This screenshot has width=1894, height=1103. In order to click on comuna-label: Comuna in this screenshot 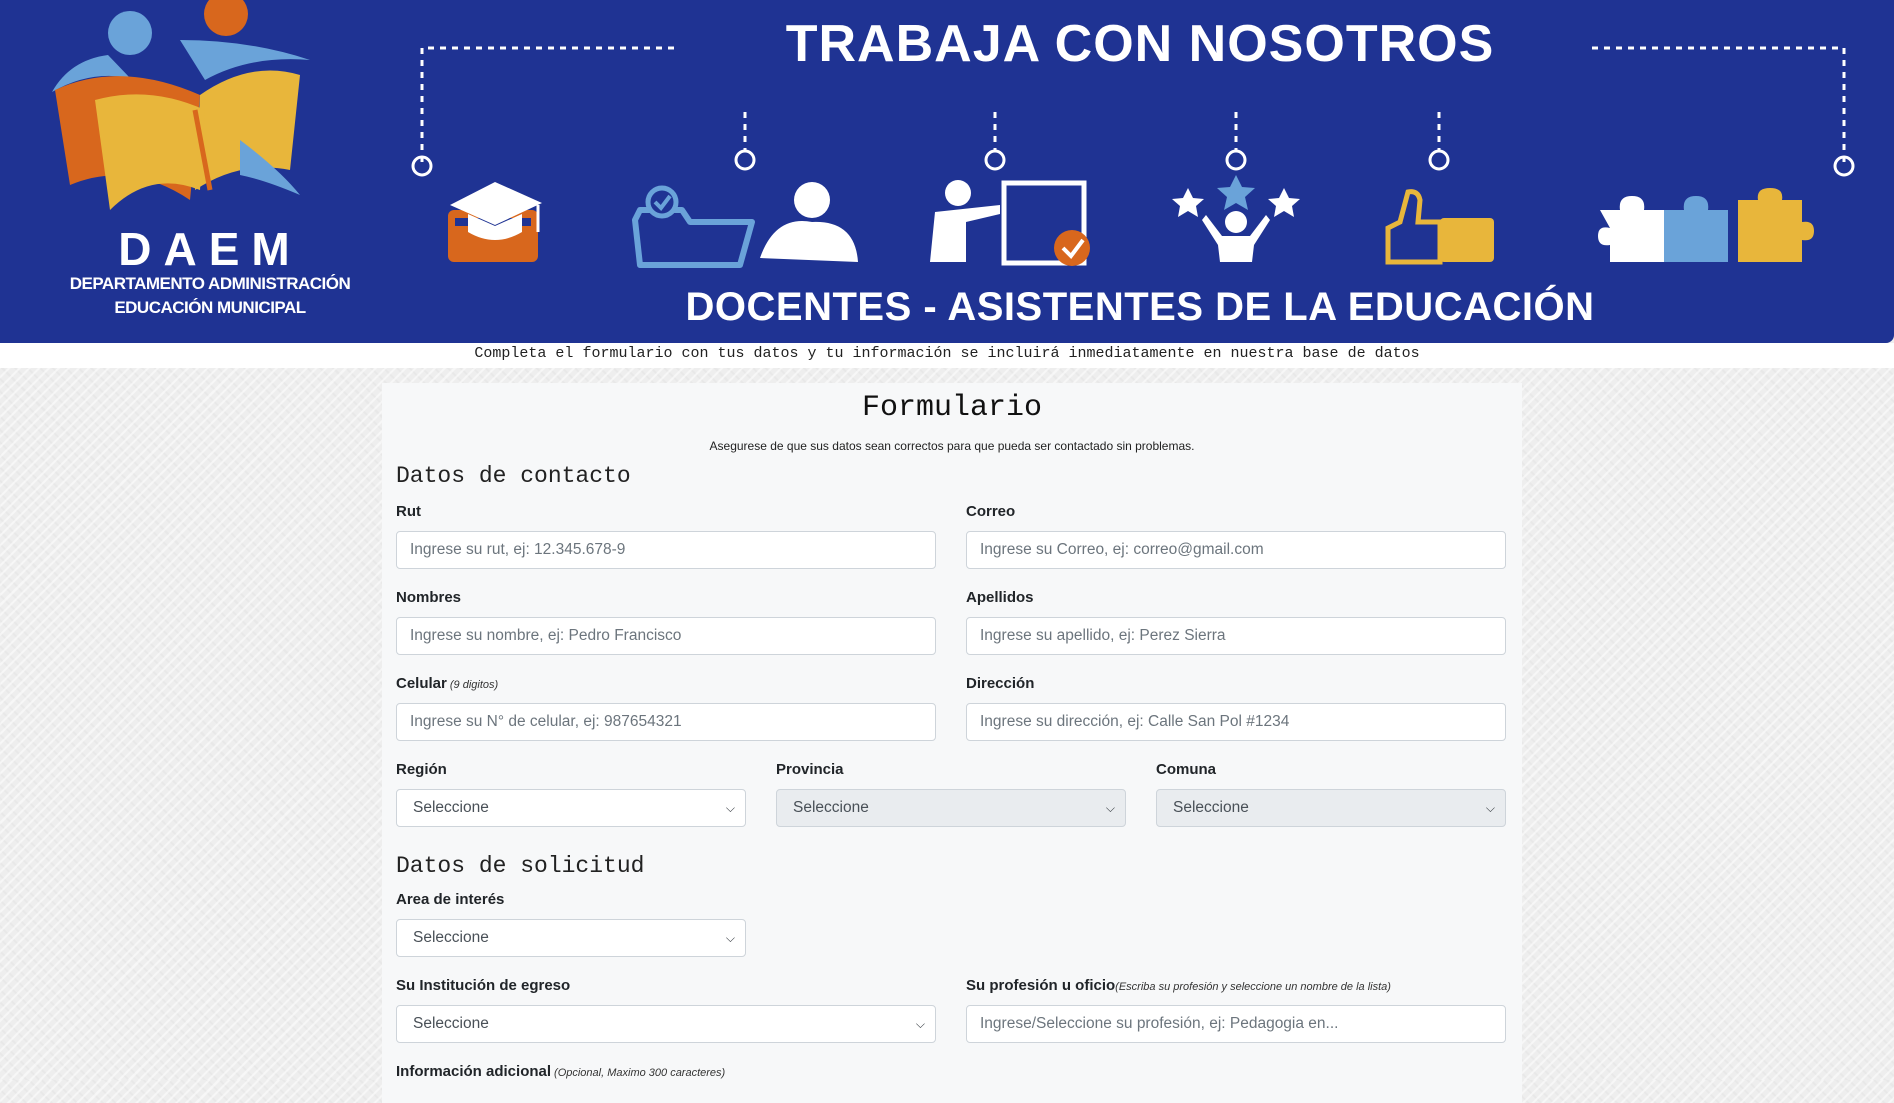, I will do `click(1186, 769)`.